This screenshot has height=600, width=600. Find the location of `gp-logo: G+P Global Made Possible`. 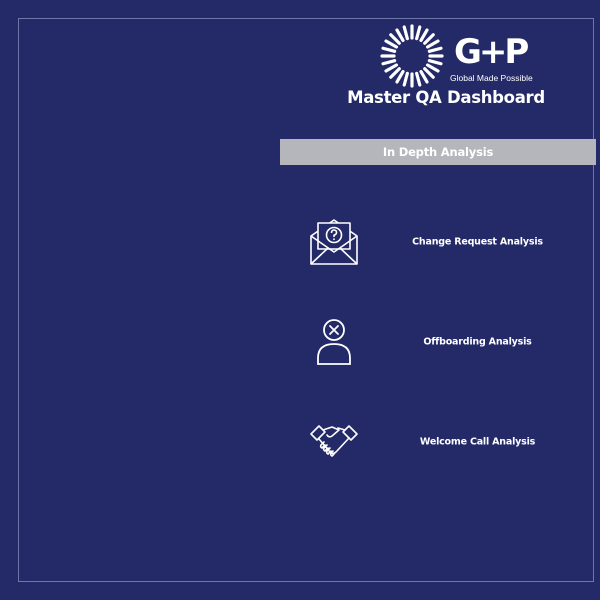

gp-logo: G+P Global Made Possible is located at coordinates (460, 56).